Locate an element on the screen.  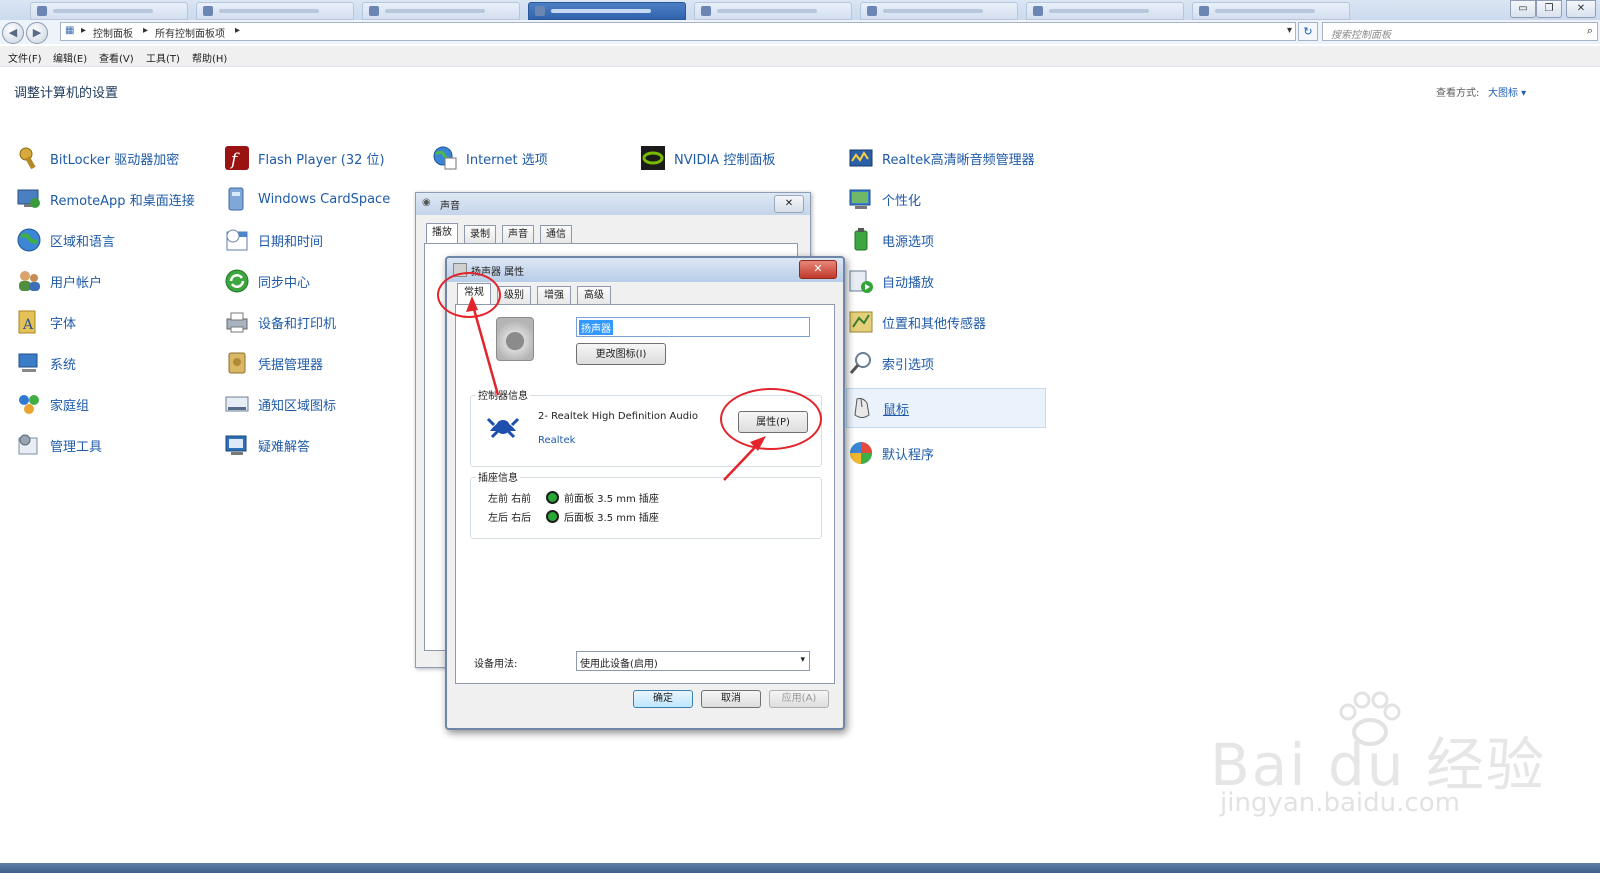
cp-item-label: Flash Player (32 位) is located at coordinates (321, 160).